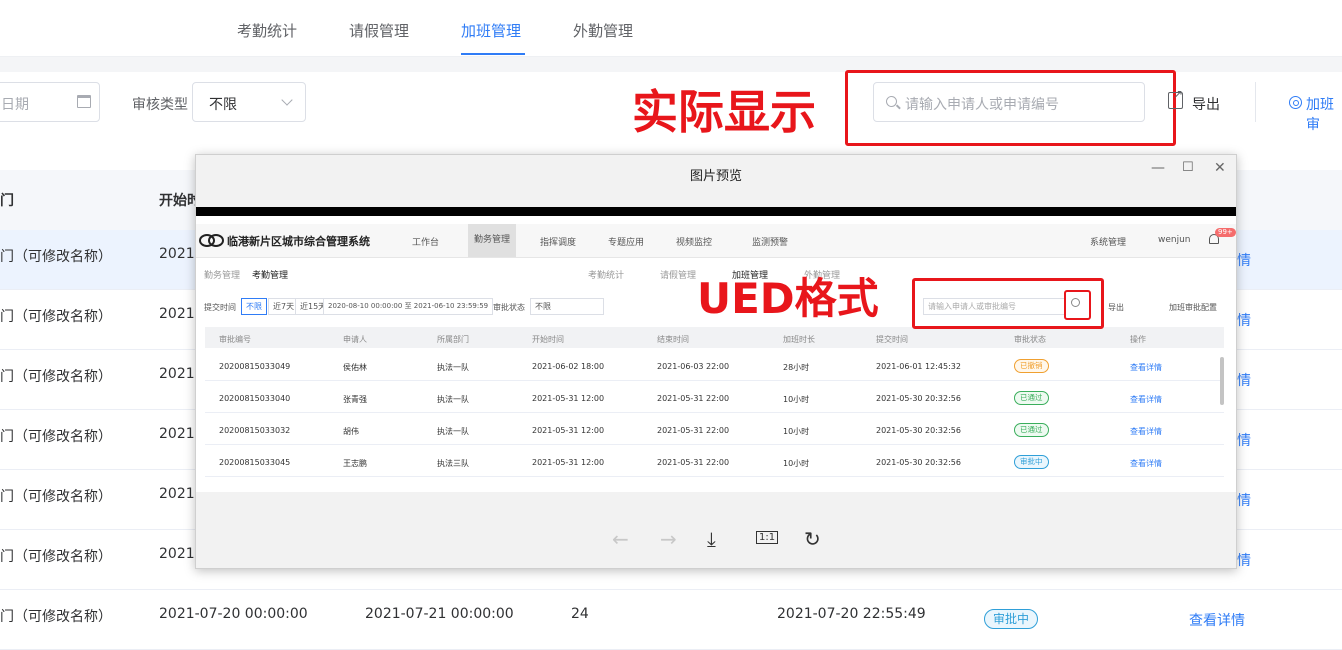 This screenshot has height=650, width=1342. Describe the element at coordinates (355, 463) in the screenshot. I see `preview-cell: 王志鹏` at that location.